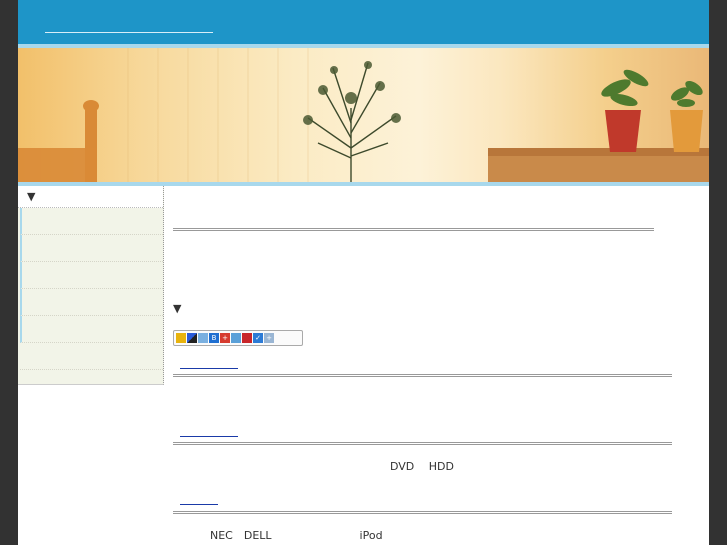  What do you see at coordinates (192, 338) in the screenshot?
I see `delicious-icon` at bounding box center [192, 338].